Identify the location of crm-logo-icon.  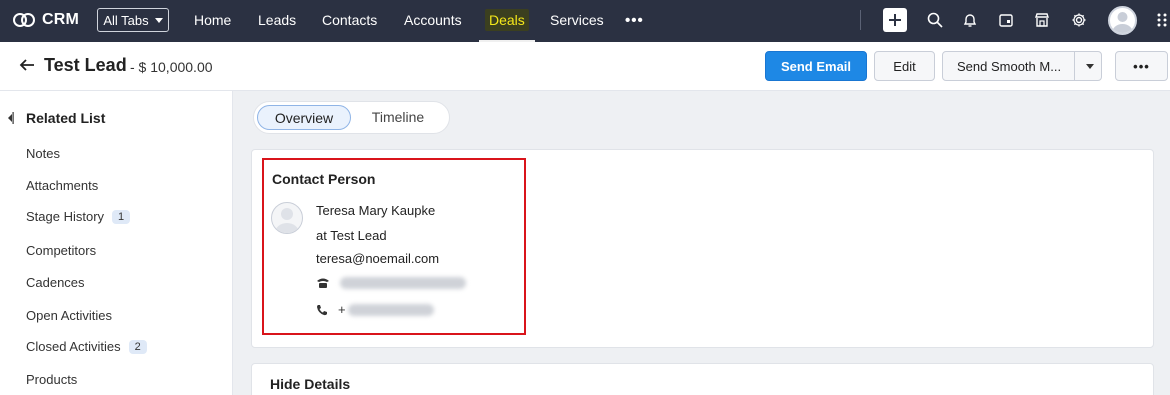
(24, 20).